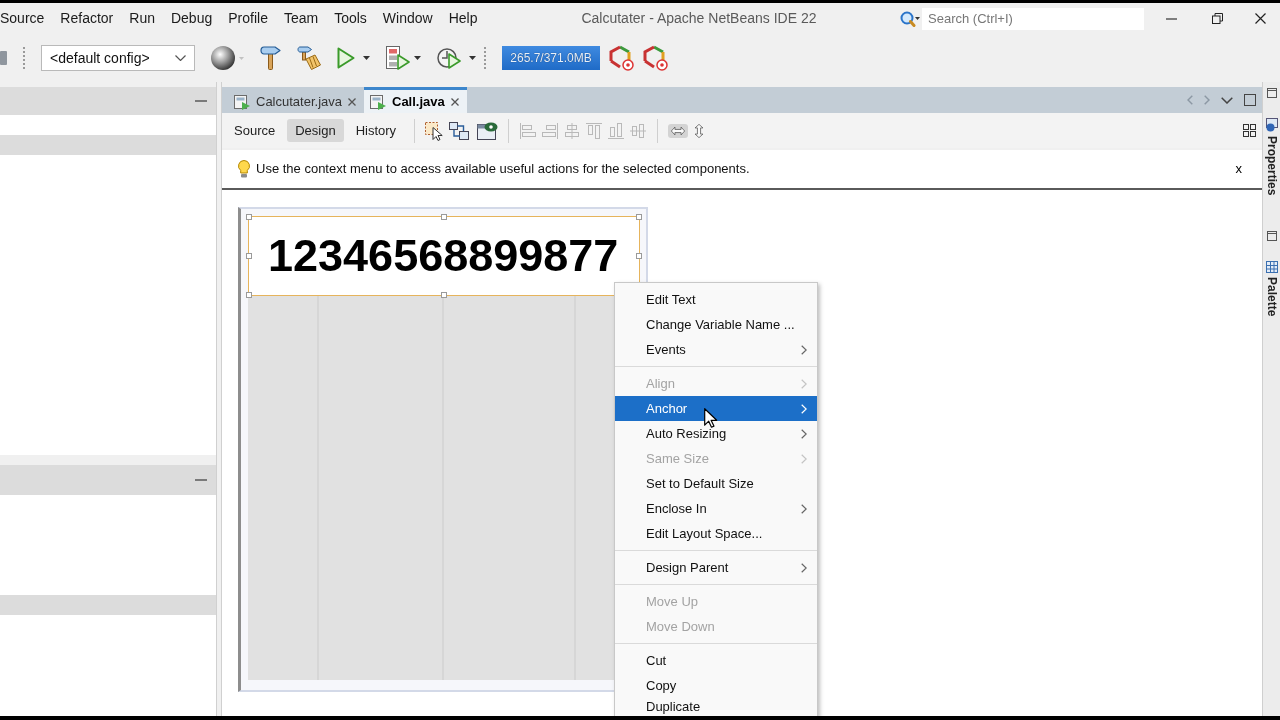 The image size is (1280, 720). I want to click on lightbulb-icon, so click(244, 169).